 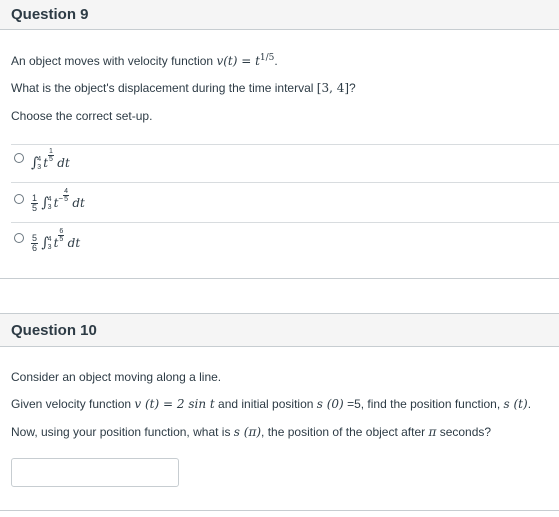 I want to click on question-10-header: Question 10, so click(x=279, y=330).